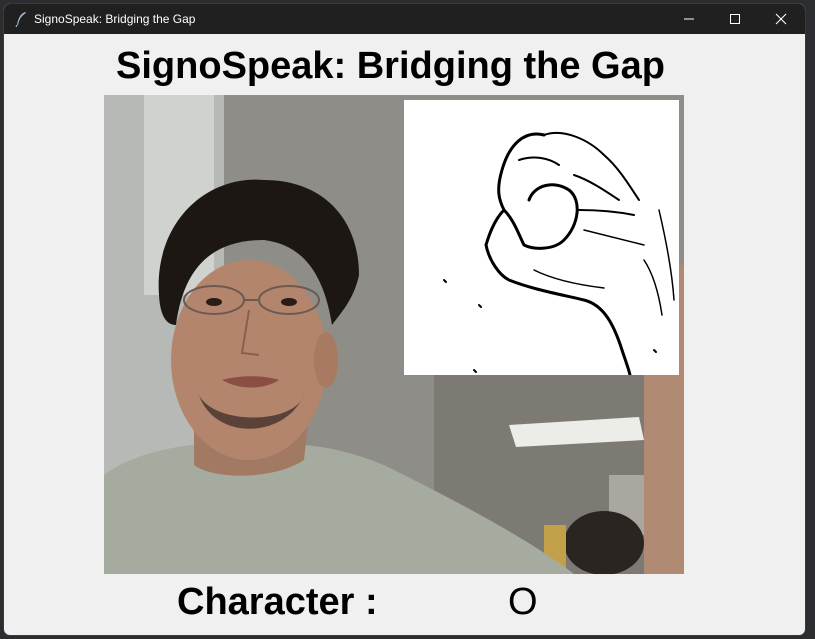 The height and width of the screenshot is (639, 815). I want to click on close-button, so click(781, 19).